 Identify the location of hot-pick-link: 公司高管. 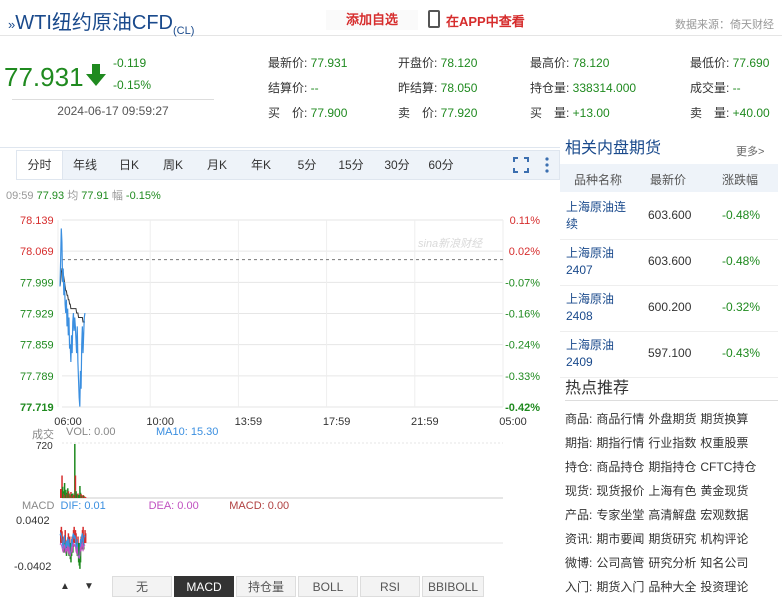
(620, 563).